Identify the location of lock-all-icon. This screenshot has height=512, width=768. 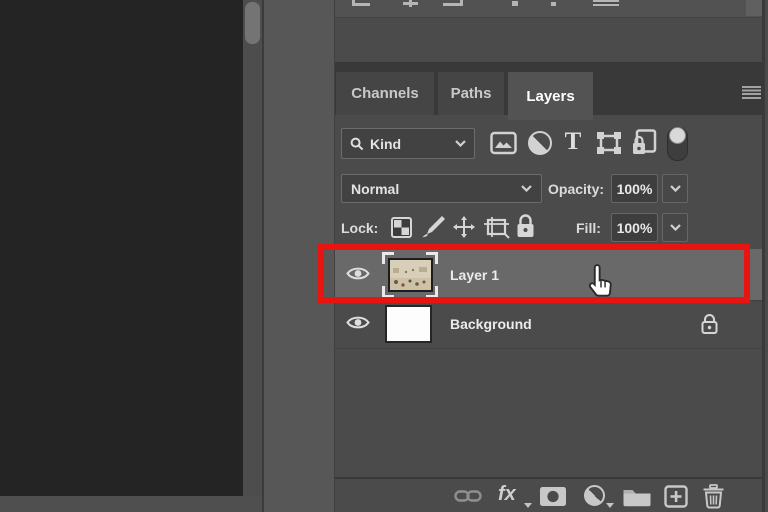
(525, 226).